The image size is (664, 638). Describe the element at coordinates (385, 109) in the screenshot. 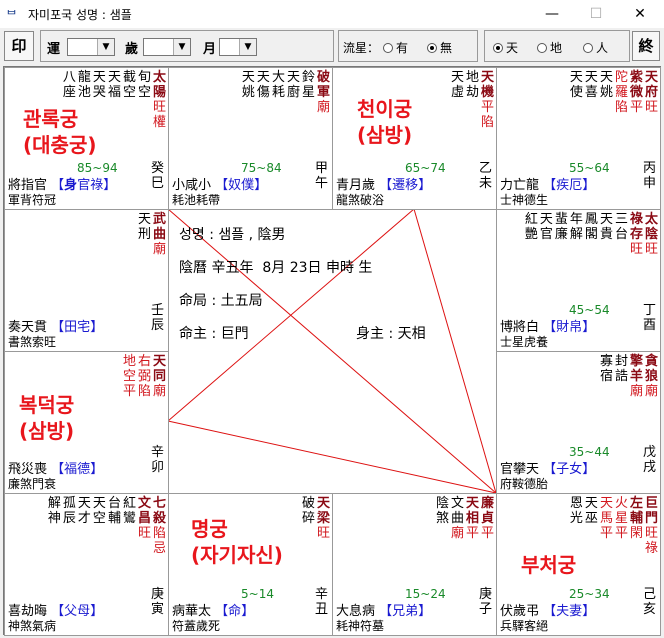

I see `annotation-line: 천이궁` at that location.